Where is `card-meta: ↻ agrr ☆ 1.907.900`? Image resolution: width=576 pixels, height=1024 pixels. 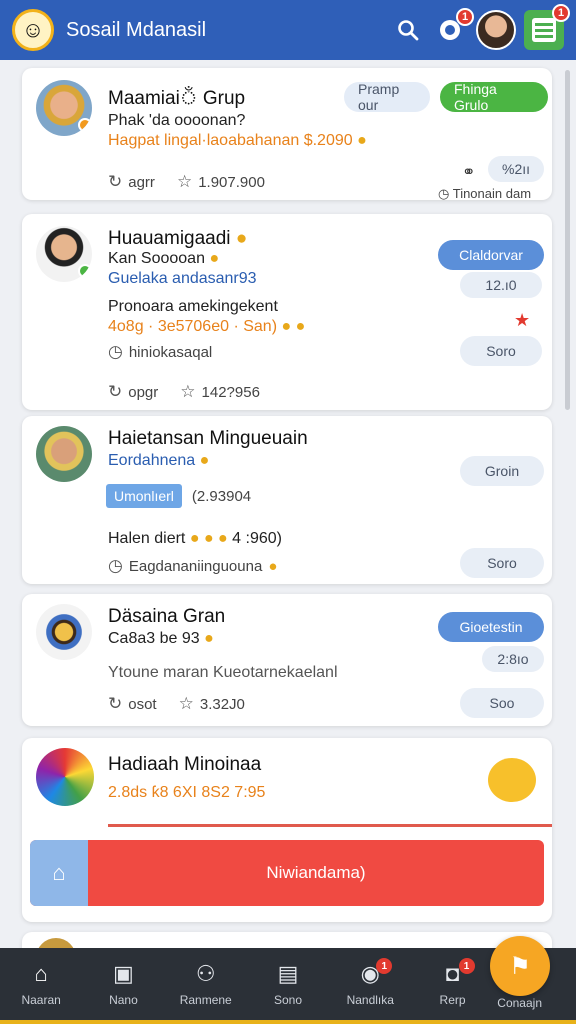 card-meta: ↻ agrr ☆ 1.907.900 is located at coordinates (186, 182).